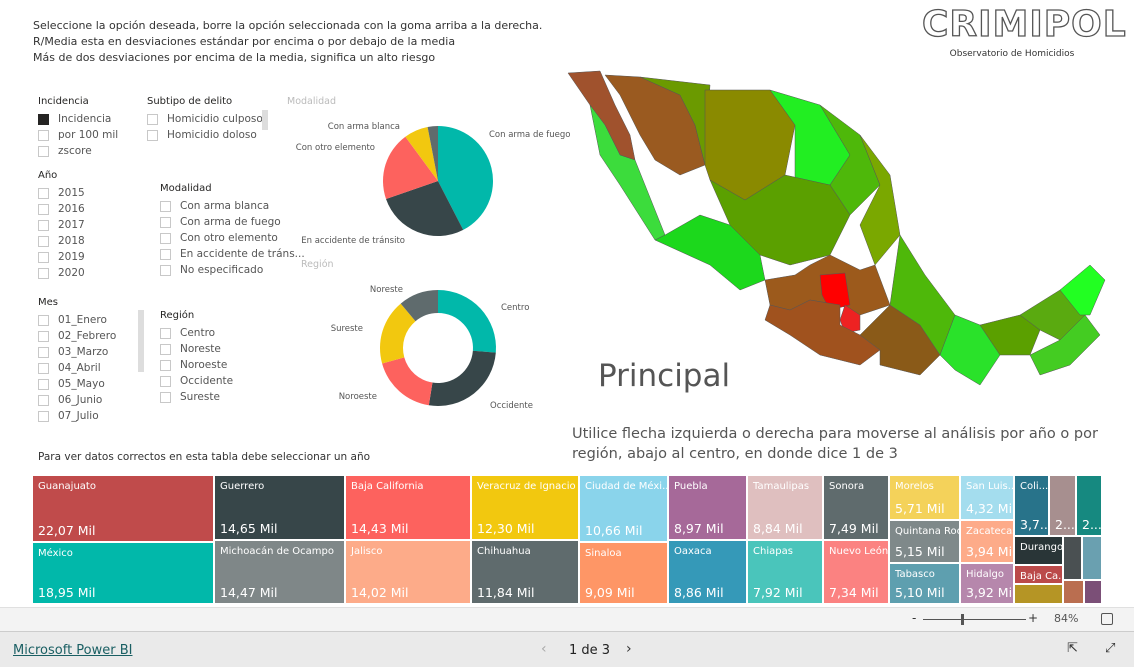 This screenshot has width=1134, height=667. I want to click on slice-label: En accidente de tránsito, so click(353, 241).